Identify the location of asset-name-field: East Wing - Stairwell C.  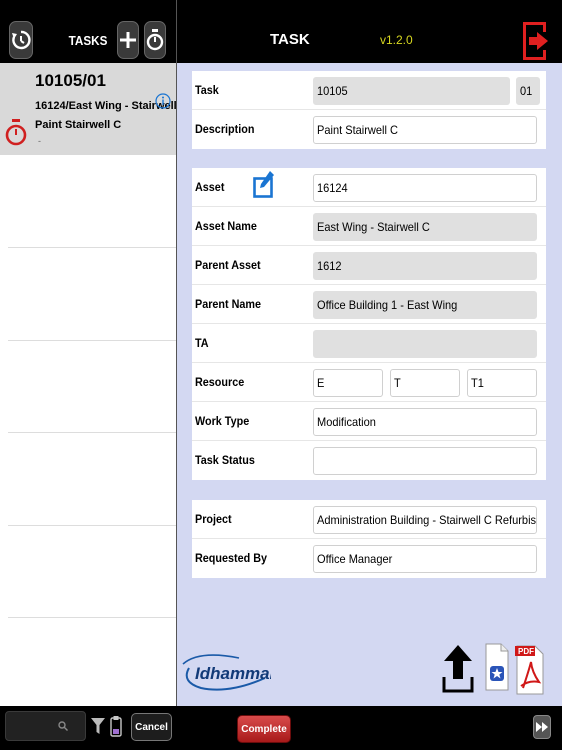
(425, 227).